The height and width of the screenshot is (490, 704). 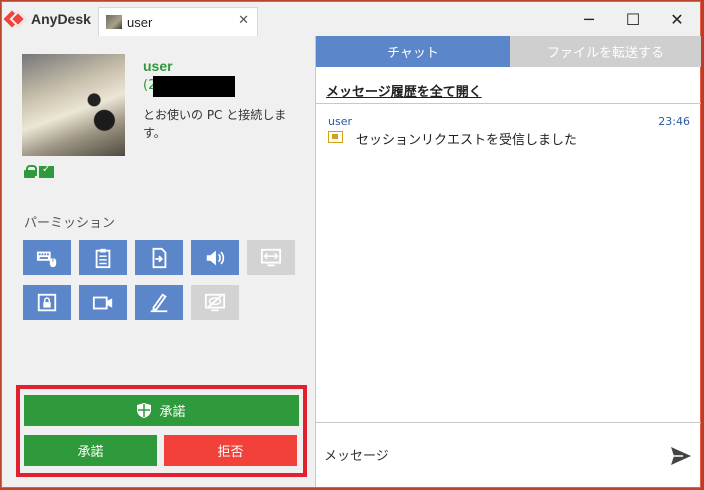 What do you see at coordinates (46, 171) in the screenshot?
I see `verified-monitor-icon` at bounding box center [46, 171].